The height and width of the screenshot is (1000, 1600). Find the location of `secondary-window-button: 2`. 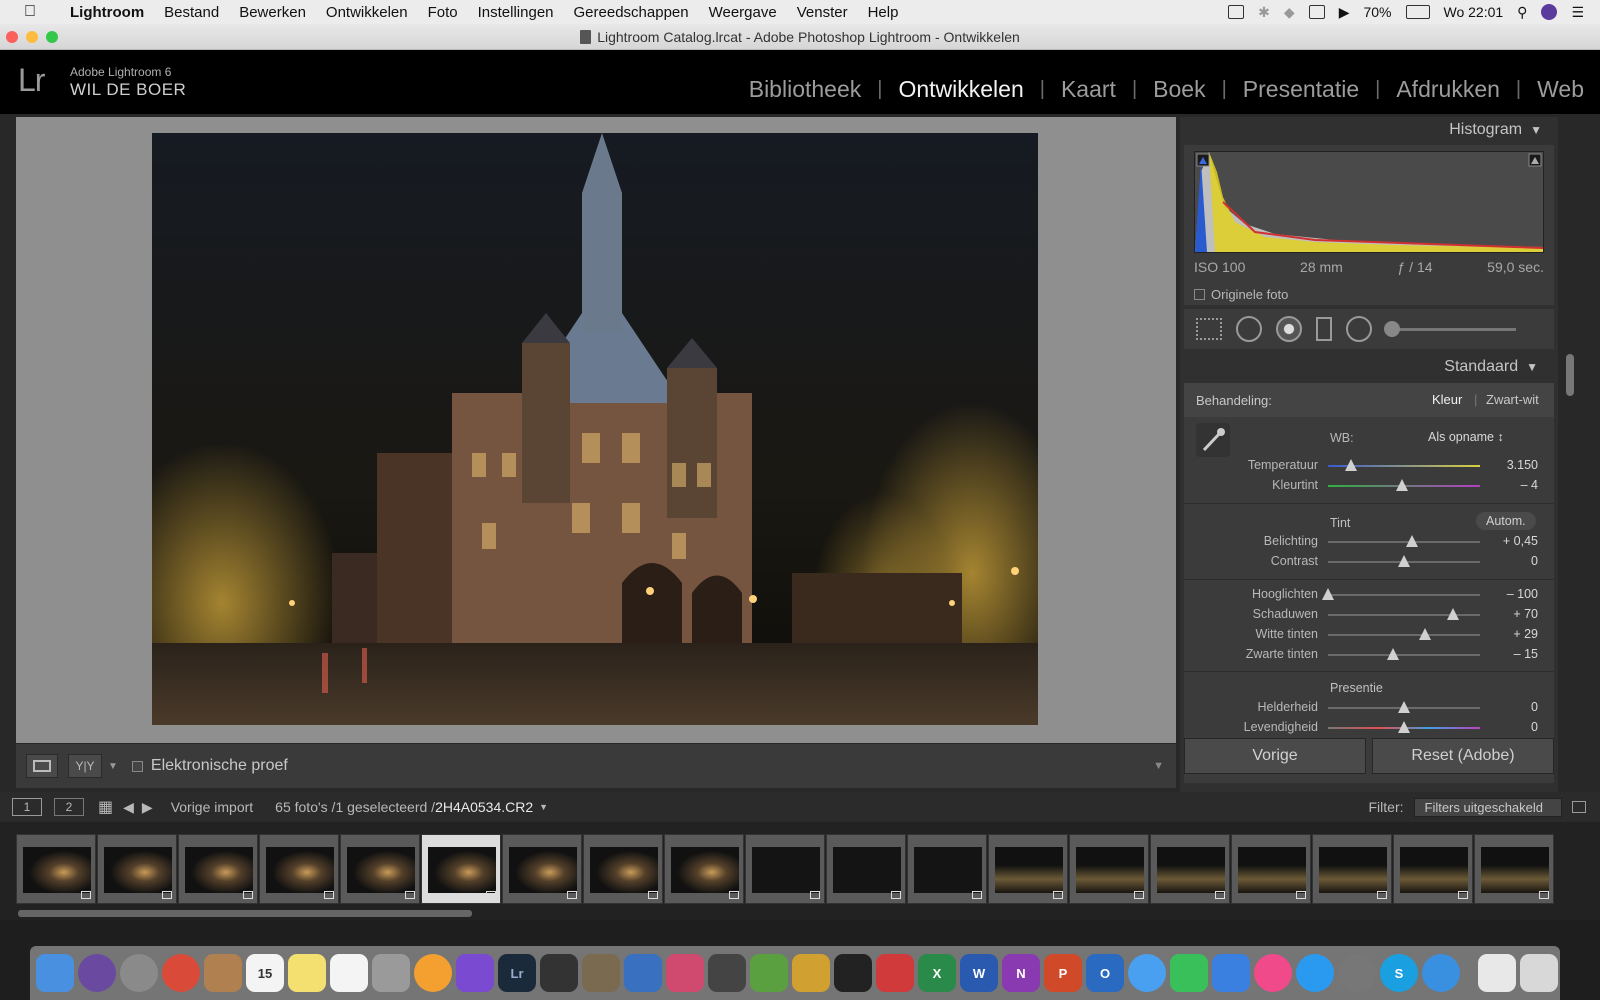

secondary-window-button: 2 is located at coordinates (69, 807).